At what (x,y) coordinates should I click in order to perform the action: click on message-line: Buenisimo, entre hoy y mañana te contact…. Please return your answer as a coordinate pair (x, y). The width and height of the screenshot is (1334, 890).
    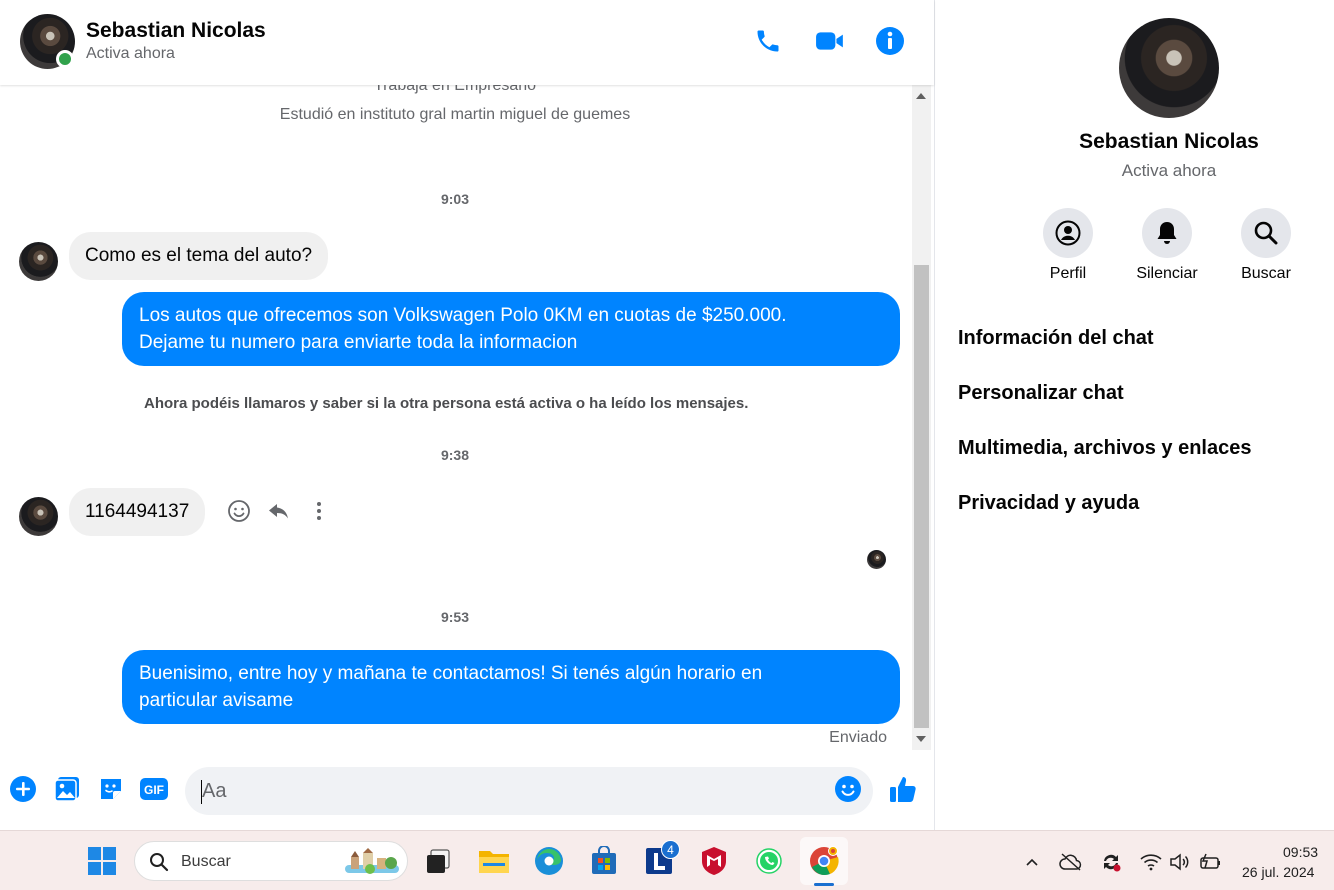
    Looking at the image, I should click on (451, 673).